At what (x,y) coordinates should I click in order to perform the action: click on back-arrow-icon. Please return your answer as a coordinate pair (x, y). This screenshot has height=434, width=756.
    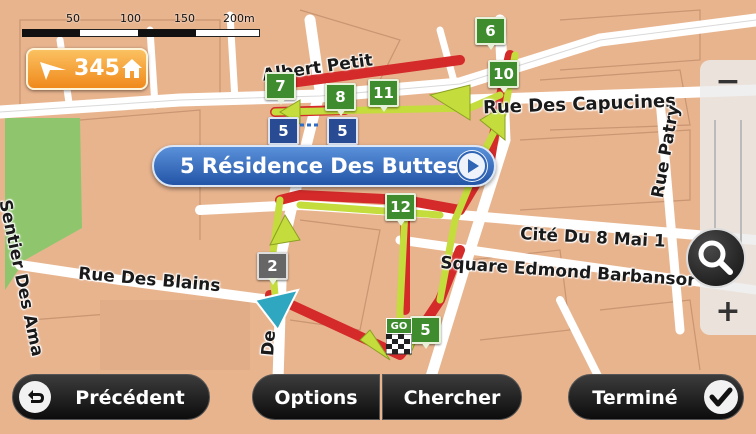
    Looking at the image, I should click on (35, 397).